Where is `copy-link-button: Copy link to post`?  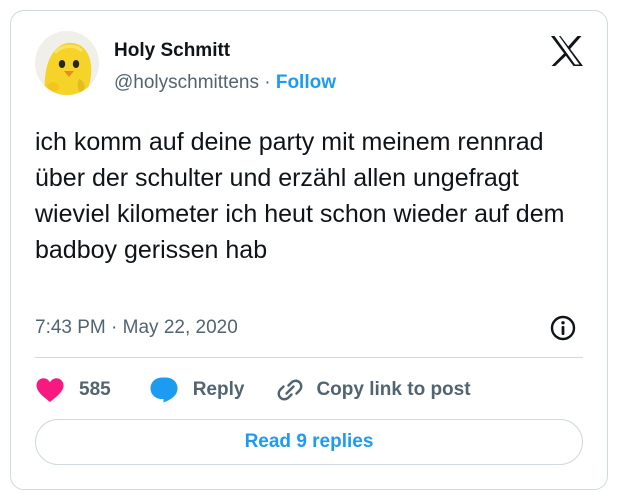 copy-link-button: Copy link to post is located at coordinates (373, 390).